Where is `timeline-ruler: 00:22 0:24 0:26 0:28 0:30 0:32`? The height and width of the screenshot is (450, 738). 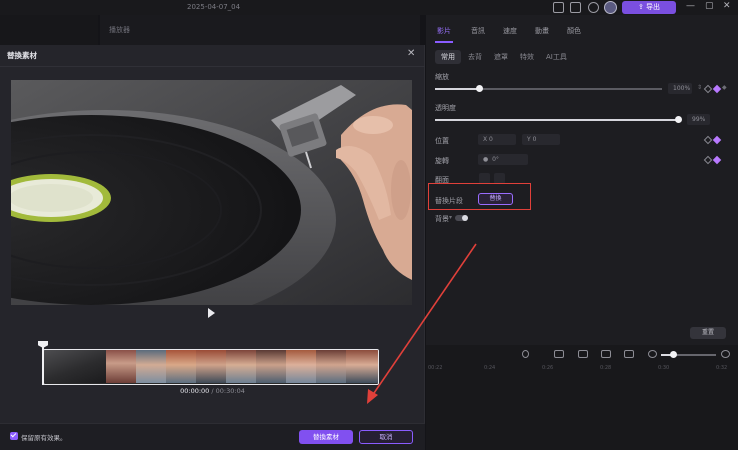 timeline-ruler: 00:22 0:24 0:26 0:28 0:30 0:32 is located at coordinates (582, 371).